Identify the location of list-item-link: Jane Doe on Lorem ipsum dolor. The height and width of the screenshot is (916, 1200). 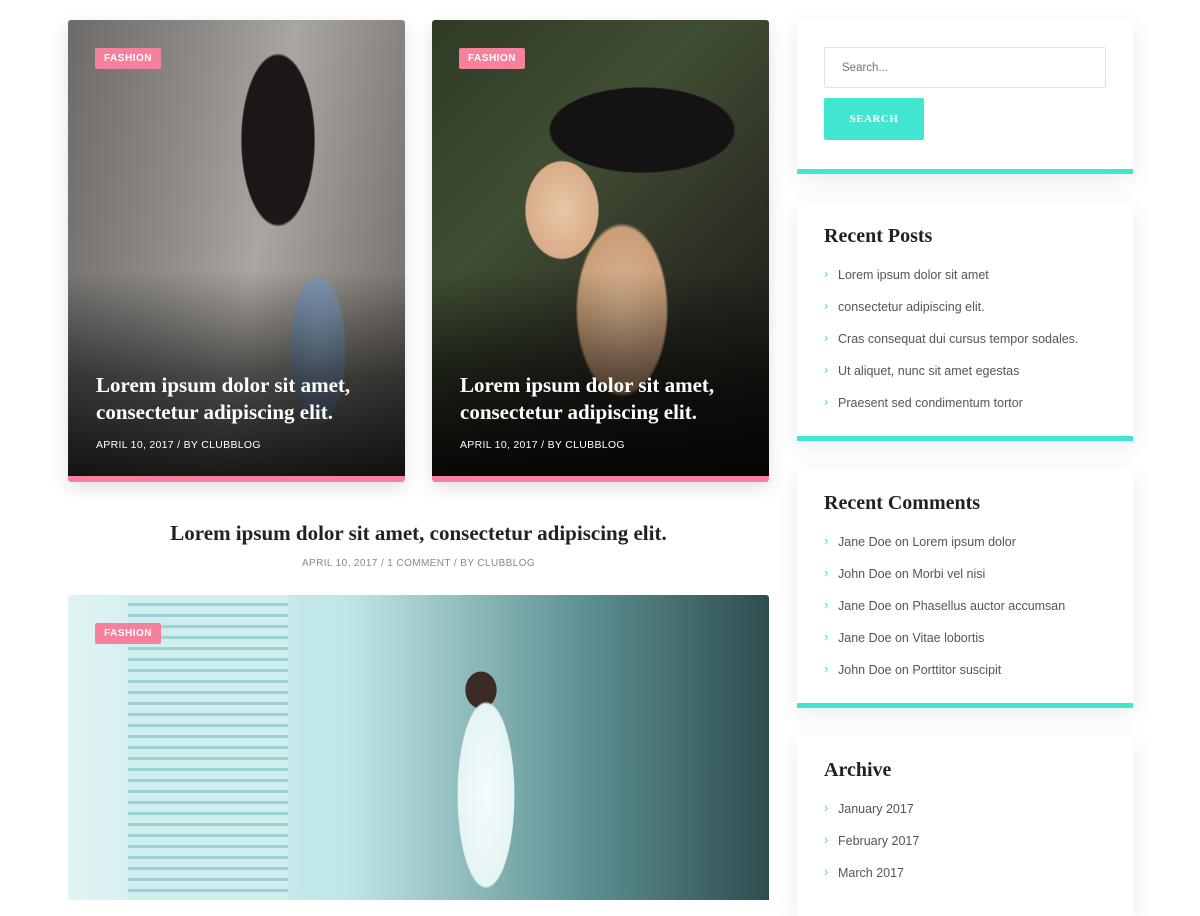
(927, 542).